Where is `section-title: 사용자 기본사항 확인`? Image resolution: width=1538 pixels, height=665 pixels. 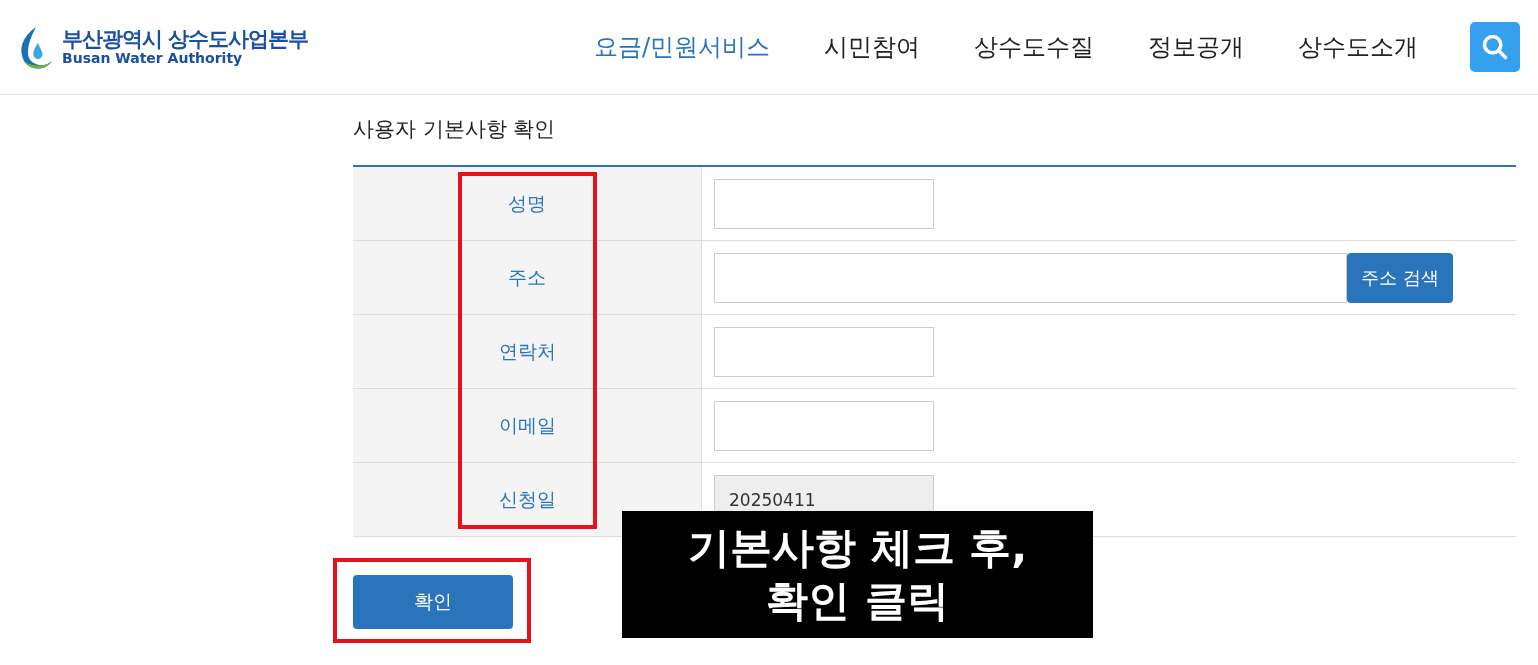 section-title: 사용자 기본사항 확인 is located at coordinates (455, 129).